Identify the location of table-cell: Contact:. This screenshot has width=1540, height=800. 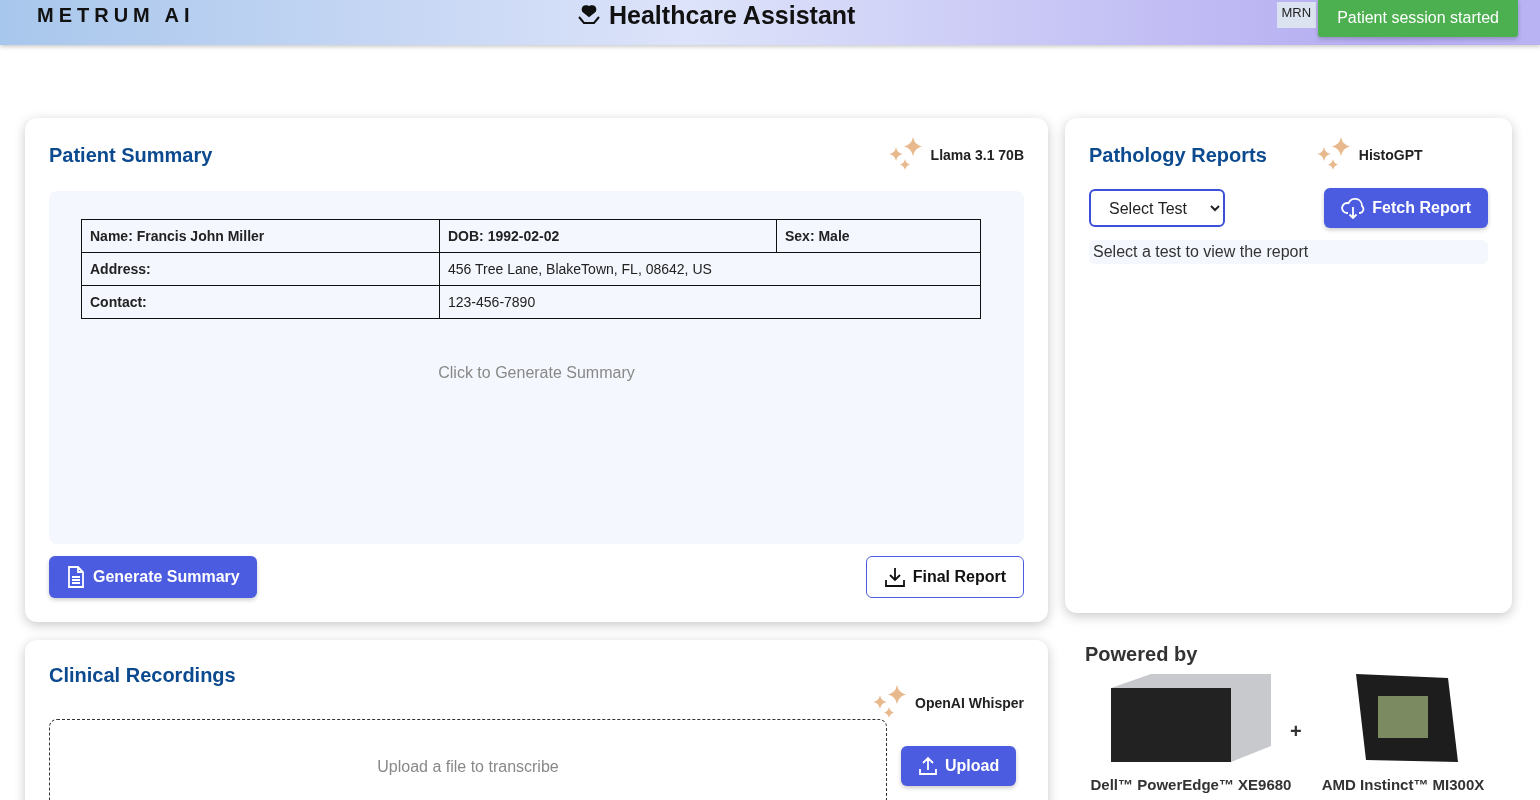
(260, 302).